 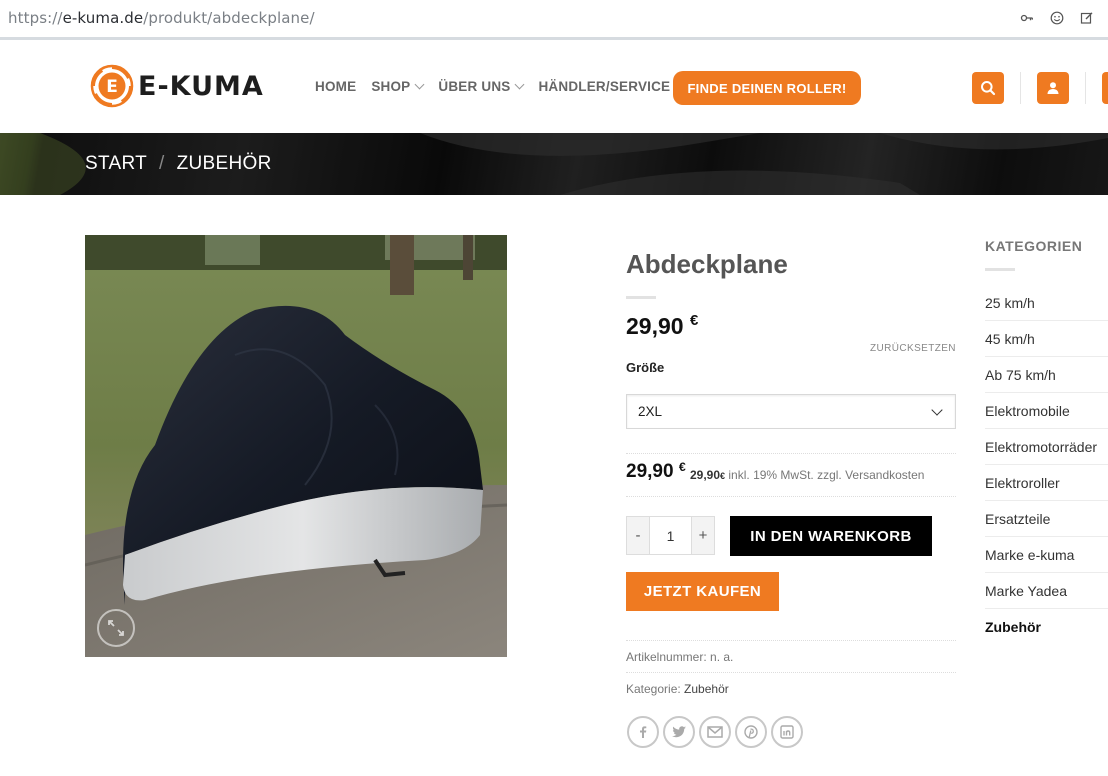 I want to click on nav-home-label: HOME, so click(x=336, y=86).